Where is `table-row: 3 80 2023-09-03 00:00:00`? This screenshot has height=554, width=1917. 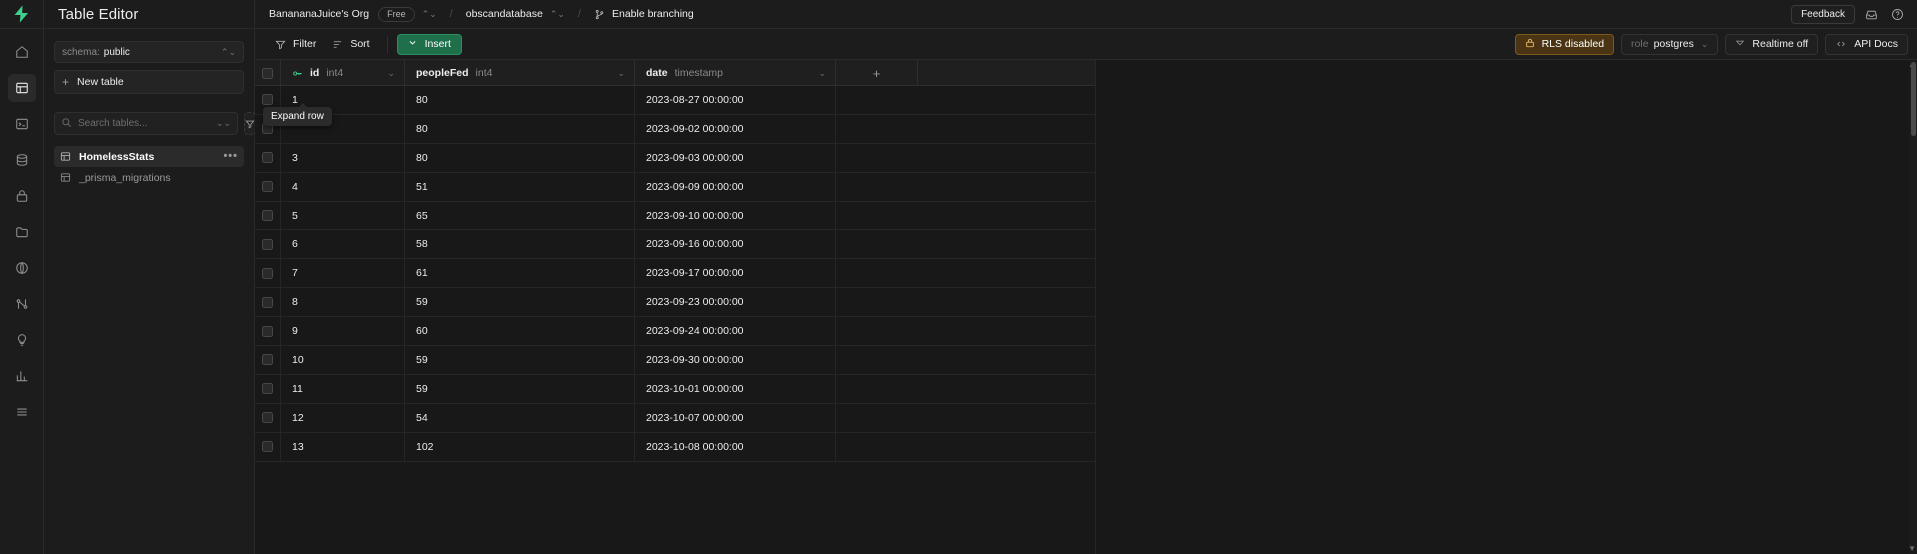 table-row: 3 80 2023-09-03 00:00:00 is located at coordinates (675, 158).